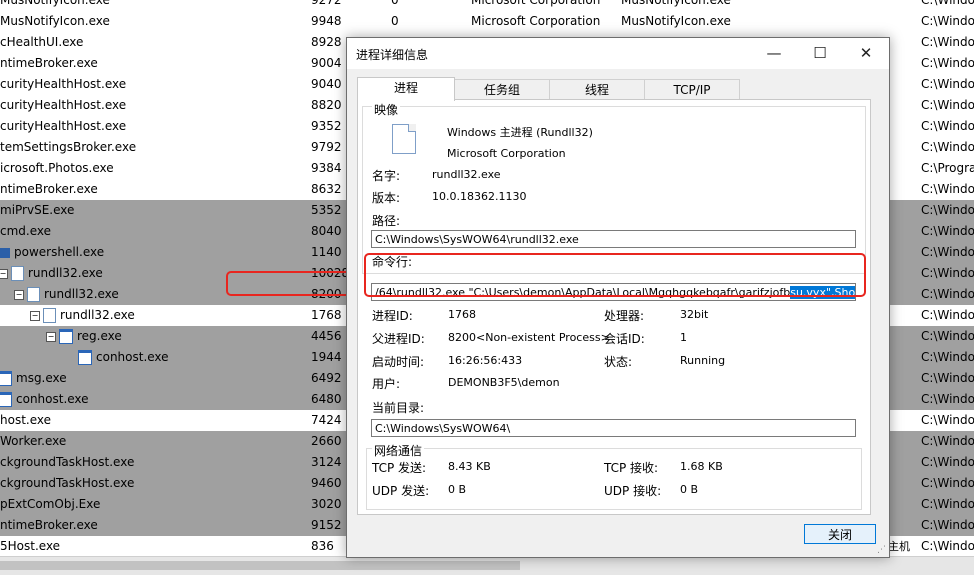 The image size is (974, 575). I want to click on tab-task-group: 任务组, so click(502, 89).